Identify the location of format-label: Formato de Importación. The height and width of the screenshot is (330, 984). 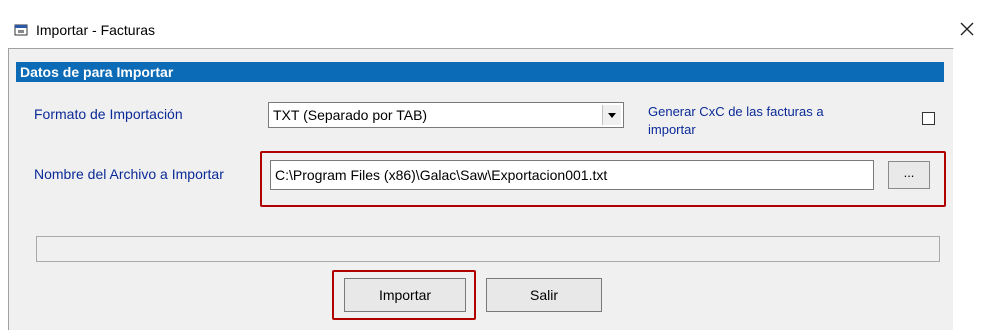
(108, 114).